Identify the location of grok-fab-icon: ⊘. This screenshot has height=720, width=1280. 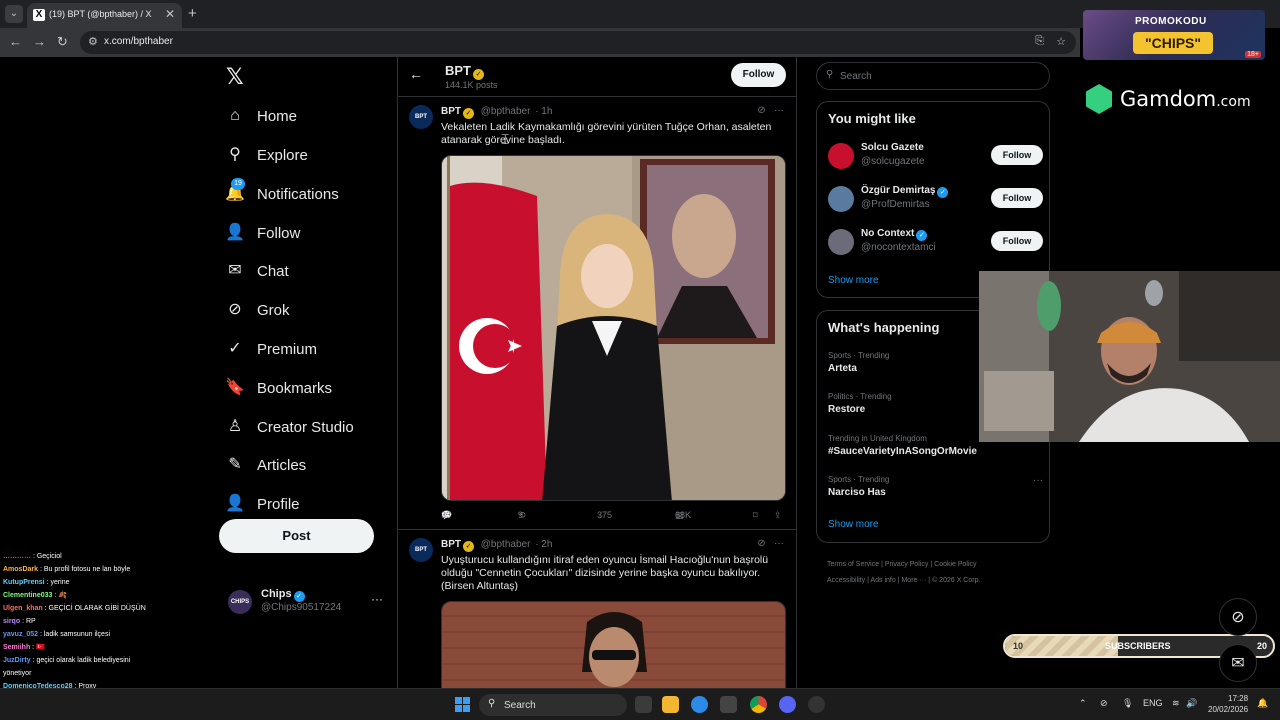
(1238, 617).